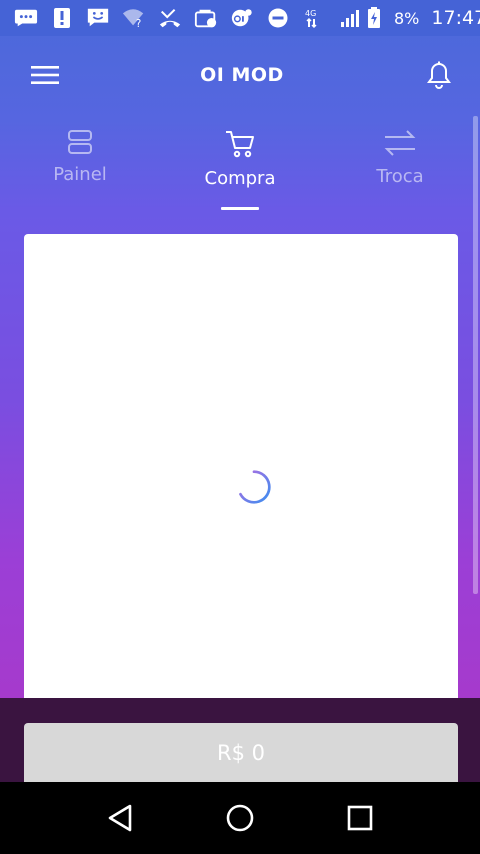 This screenshot has width=480, height=854. I want to click on network-type-label: 4G, so click(310, 13).